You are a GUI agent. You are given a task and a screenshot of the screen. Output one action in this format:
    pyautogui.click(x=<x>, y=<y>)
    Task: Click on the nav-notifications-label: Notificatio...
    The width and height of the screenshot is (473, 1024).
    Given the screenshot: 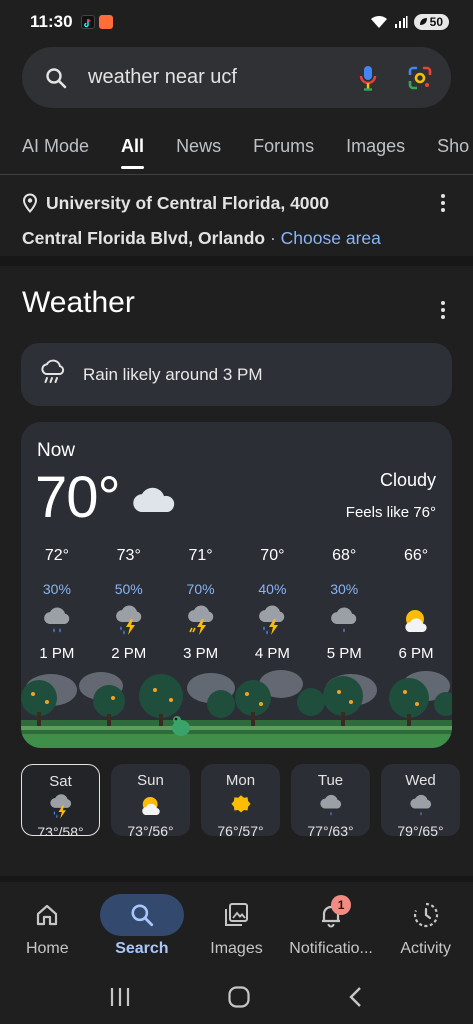 What is the action you would take?
    pyautogui.click(x=331, y=948)
    